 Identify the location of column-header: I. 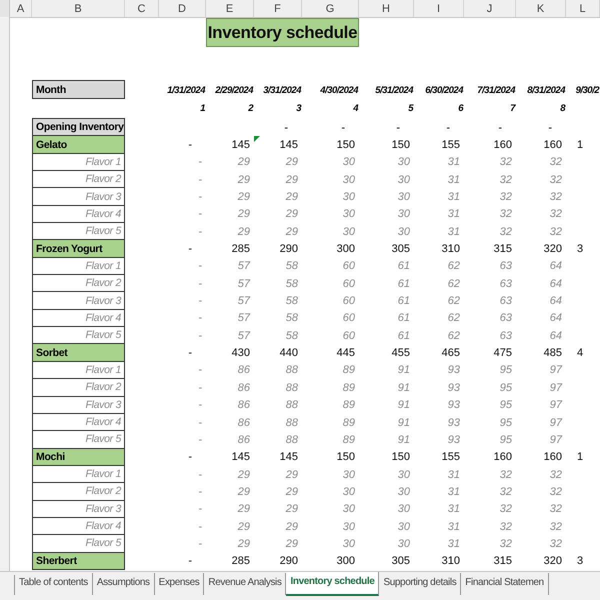
(439, 8).